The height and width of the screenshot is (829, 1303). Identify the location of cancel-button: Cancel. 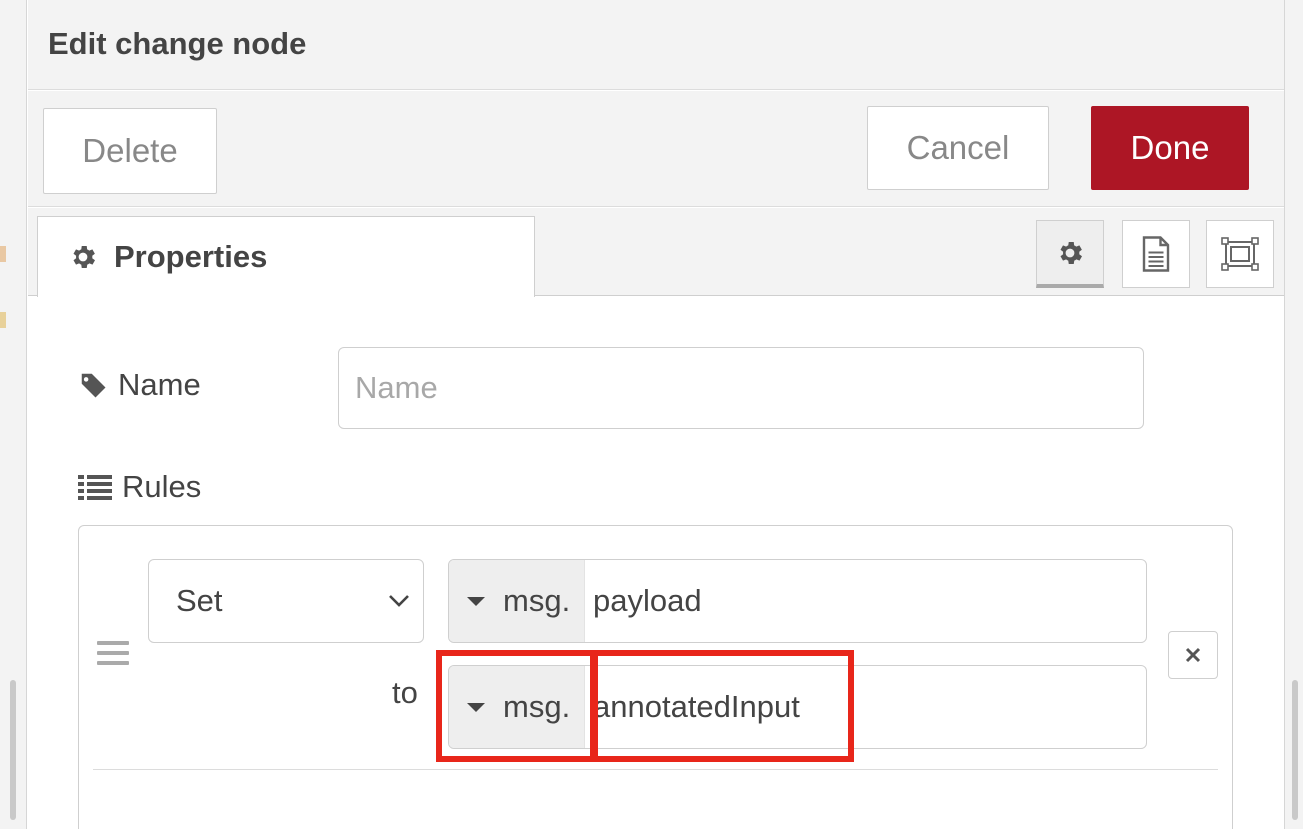
(958, 148).